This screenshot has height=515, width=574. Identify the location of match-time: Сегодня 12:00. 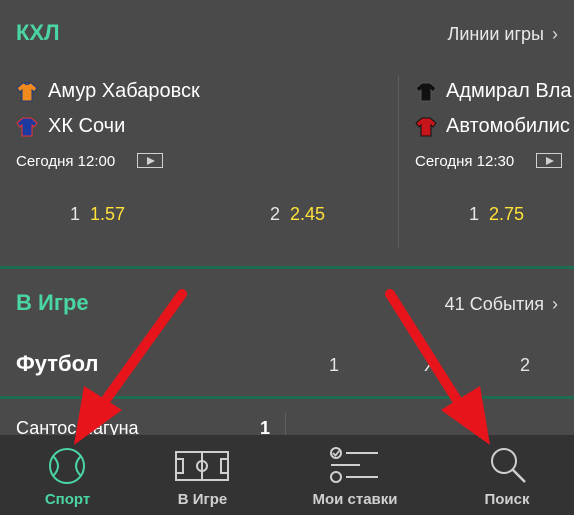
(66, 161).